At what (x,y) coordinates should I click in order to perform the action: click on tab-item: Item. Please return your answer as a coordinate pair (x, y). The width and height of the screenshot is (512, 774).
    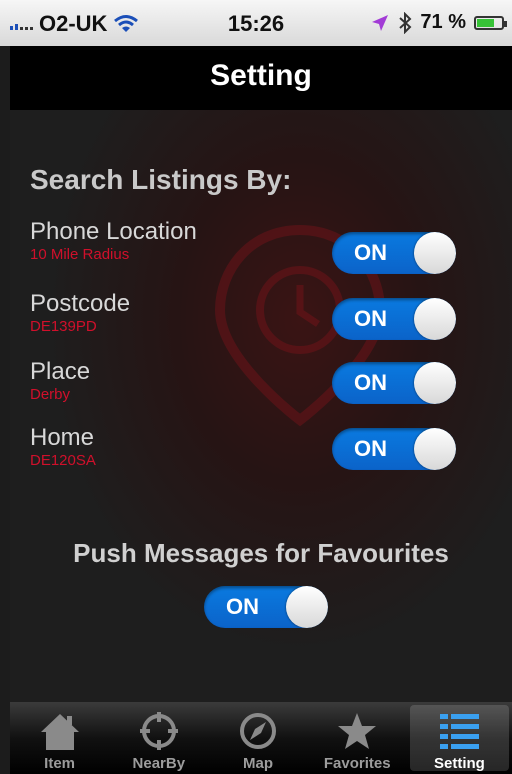
    Looking at the image, I should click on (59, 738).